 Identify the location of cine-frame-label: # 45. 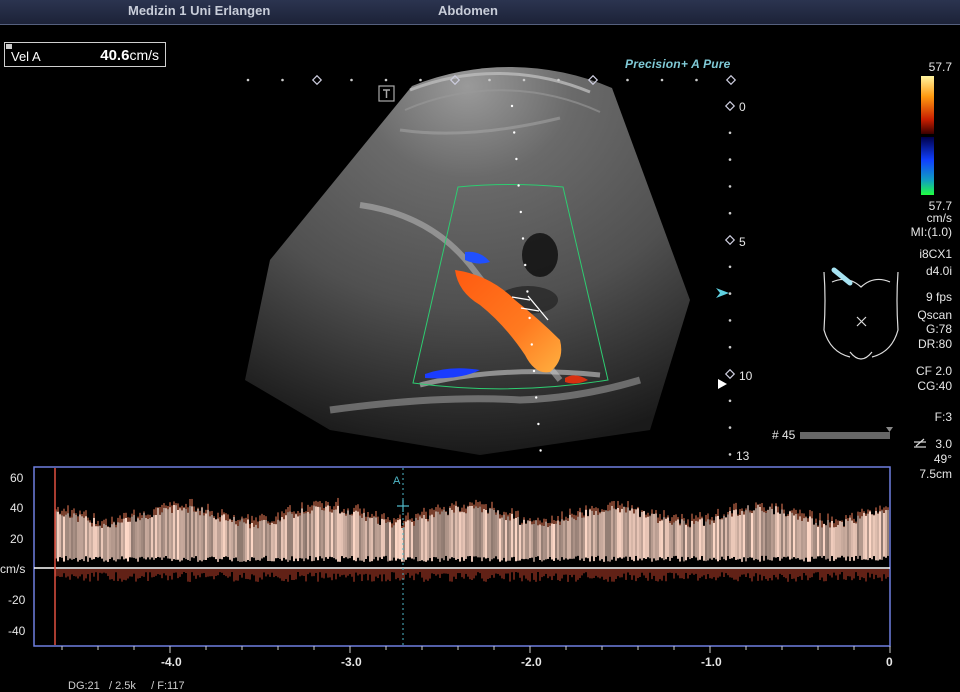
(784, 435).